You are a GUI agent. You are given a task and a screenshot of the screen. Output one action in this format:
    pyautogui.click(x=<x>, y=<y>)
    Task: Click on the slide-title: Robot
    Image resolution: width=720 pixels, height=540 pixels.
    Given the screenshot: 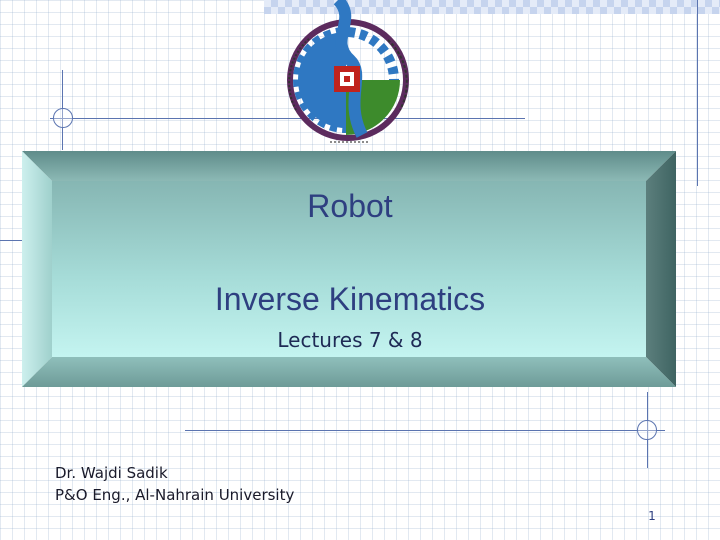 What is the action you would take?
    pyautogui.click(x=350, y=206)
    